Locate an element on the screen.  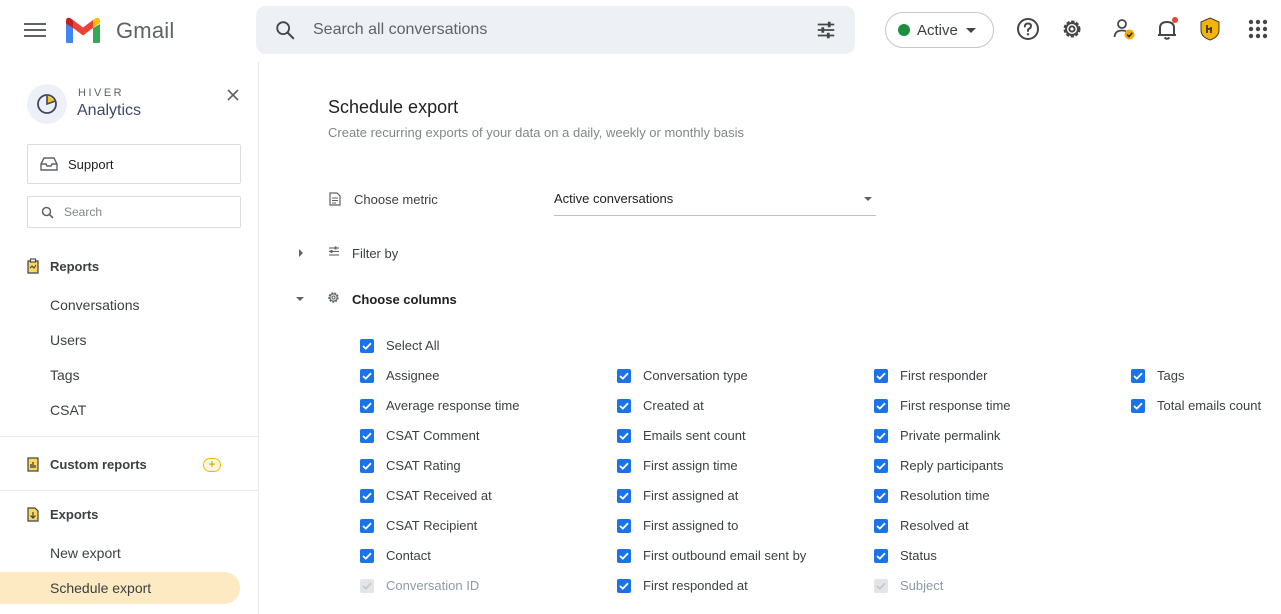
collapse-columns-icon is located at coordinates (300, 299).